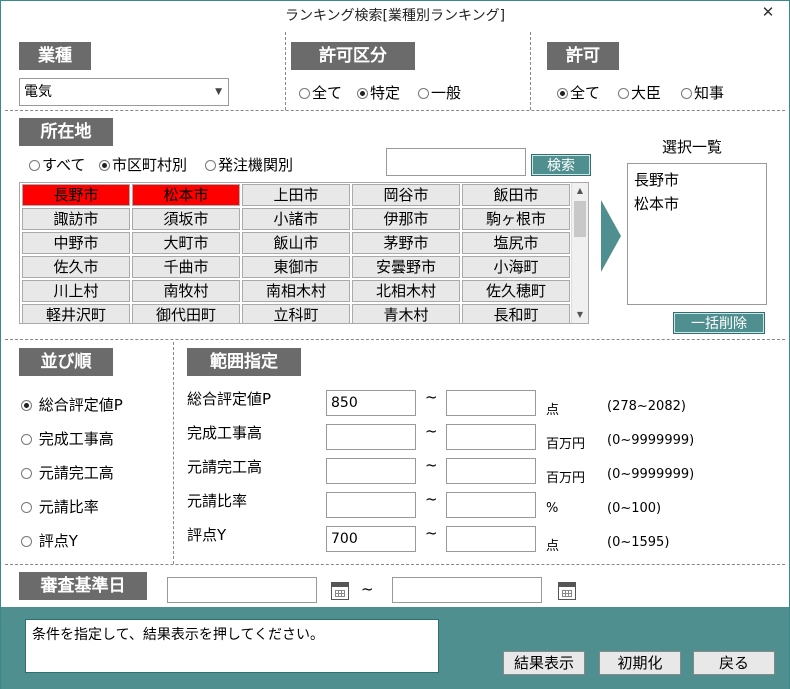 This screenshot has width=790, height=689. I want to click on city-cell: 南牧村, so click(186, 291).